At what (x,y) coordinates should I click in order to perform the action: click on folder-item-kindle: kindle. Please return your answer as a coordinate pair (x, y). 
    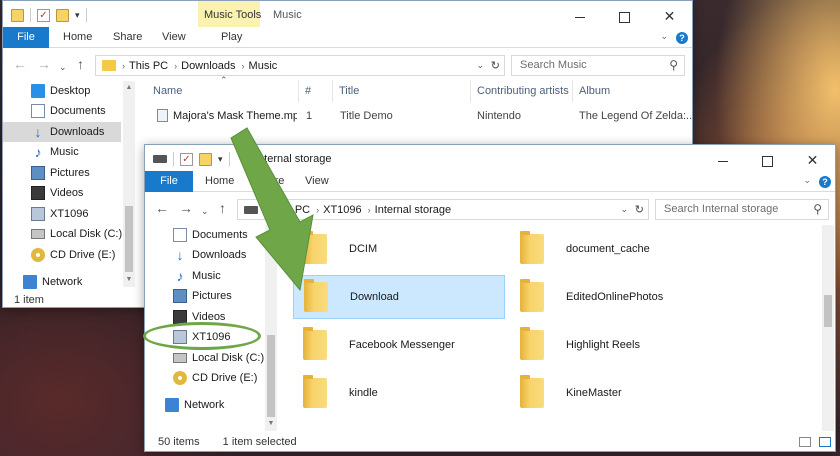
    Looking at the image, I should click on (399, 393).